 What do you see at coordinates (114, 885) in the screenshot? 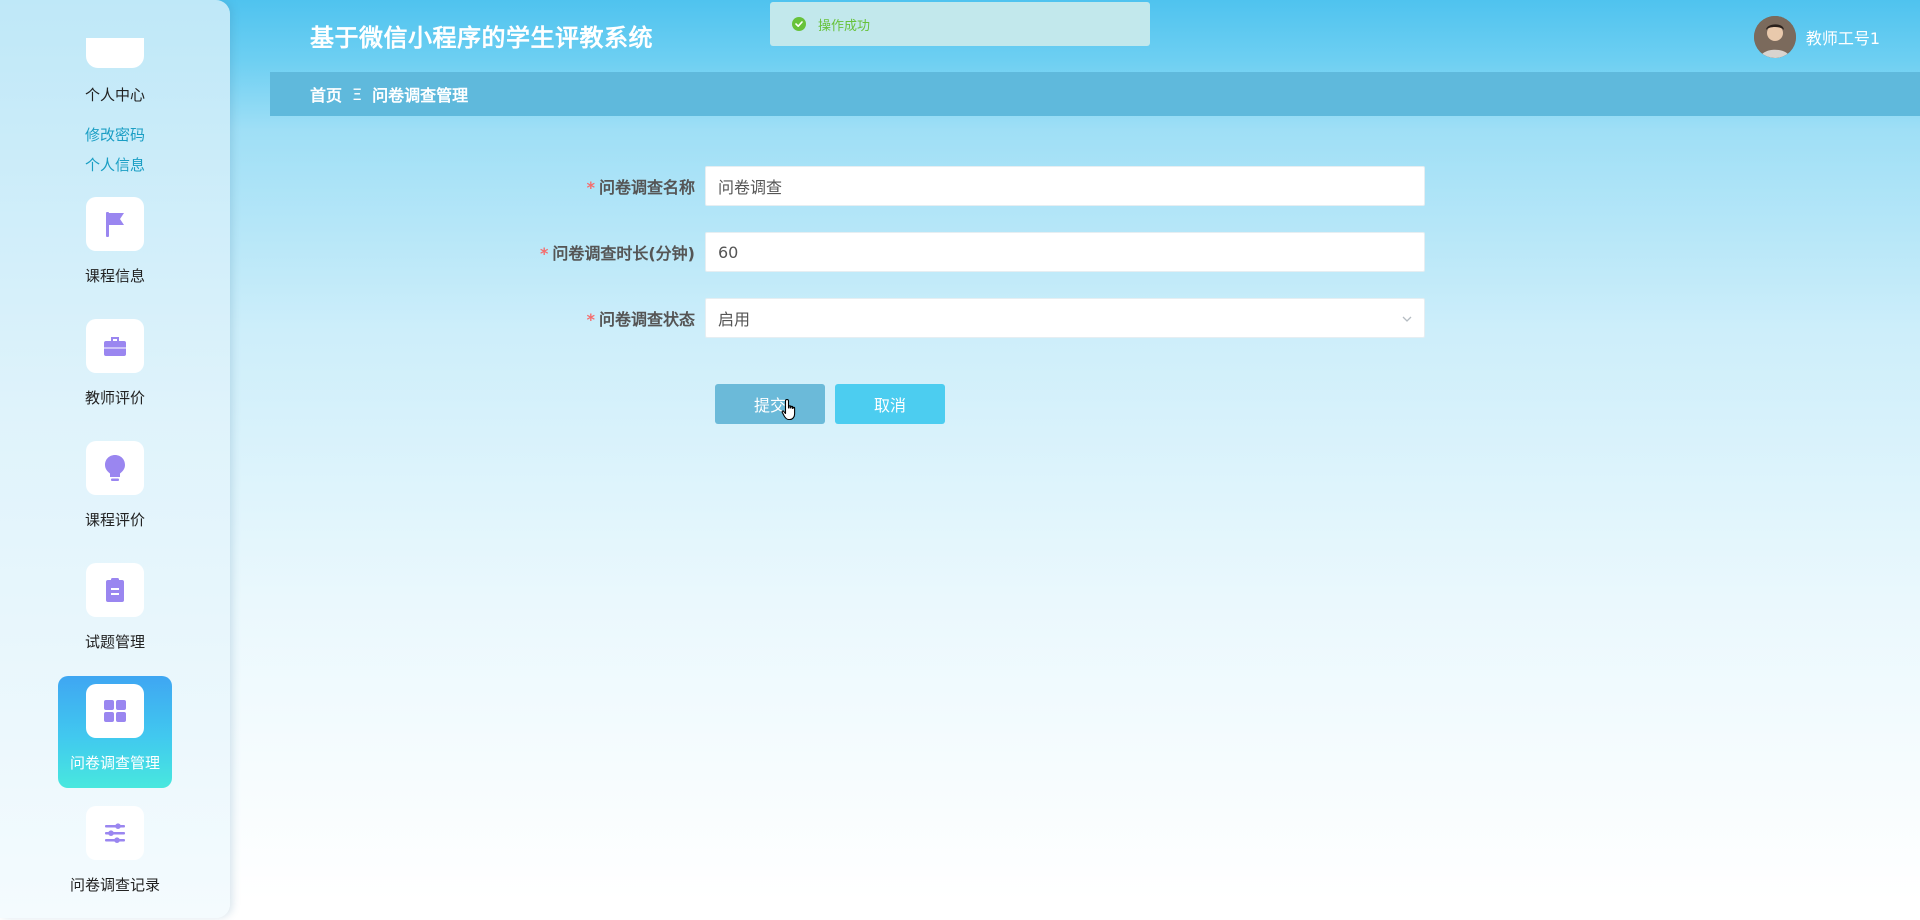
I see `sidebar-item-label: 问卷调查记录` at bounding box center [114, 885].